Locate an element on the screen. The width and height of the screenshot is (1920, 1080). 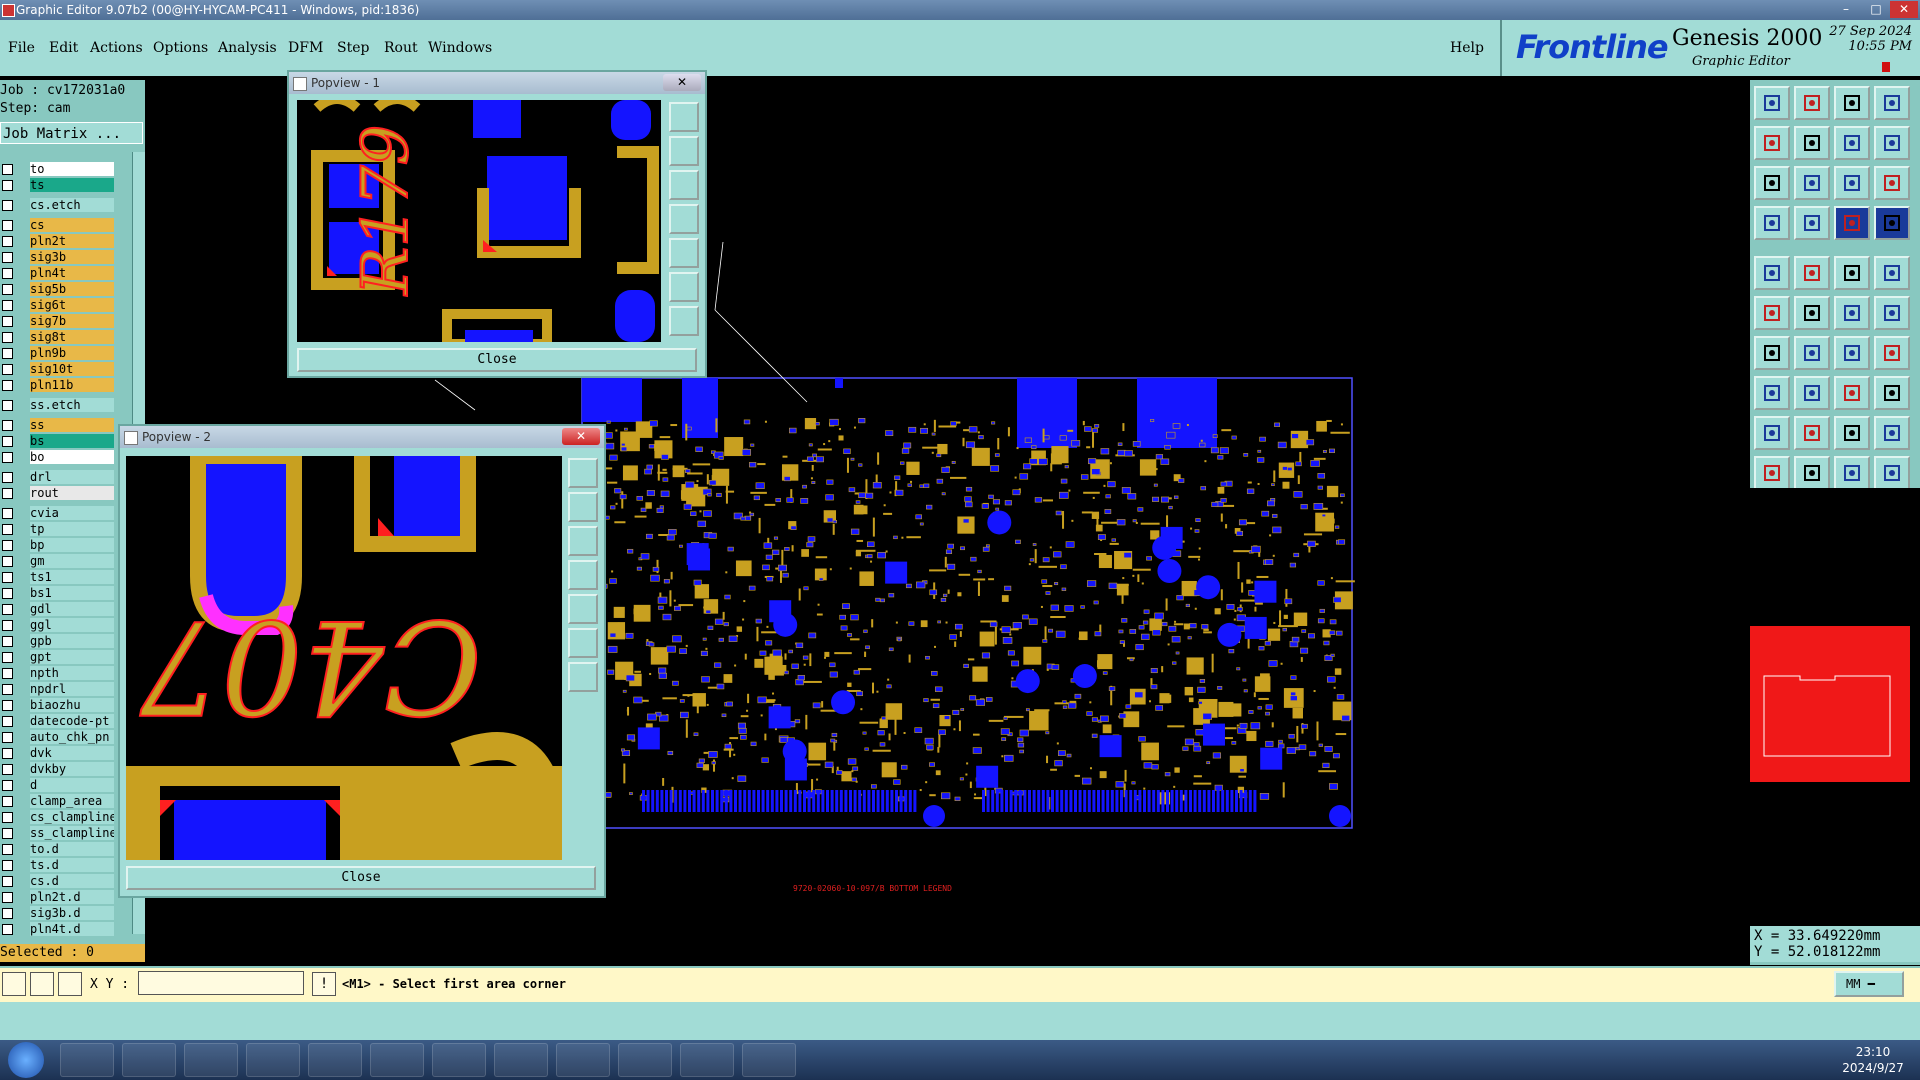
chrome-icon is located at coordinates (211, 1060).